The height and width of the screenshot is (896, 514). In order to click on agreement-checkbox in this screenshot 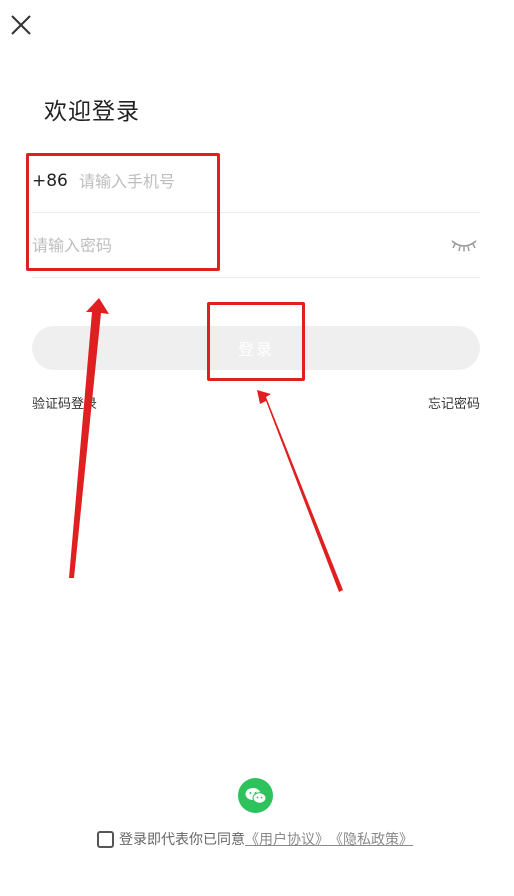, I will do `click(105, 839)`.